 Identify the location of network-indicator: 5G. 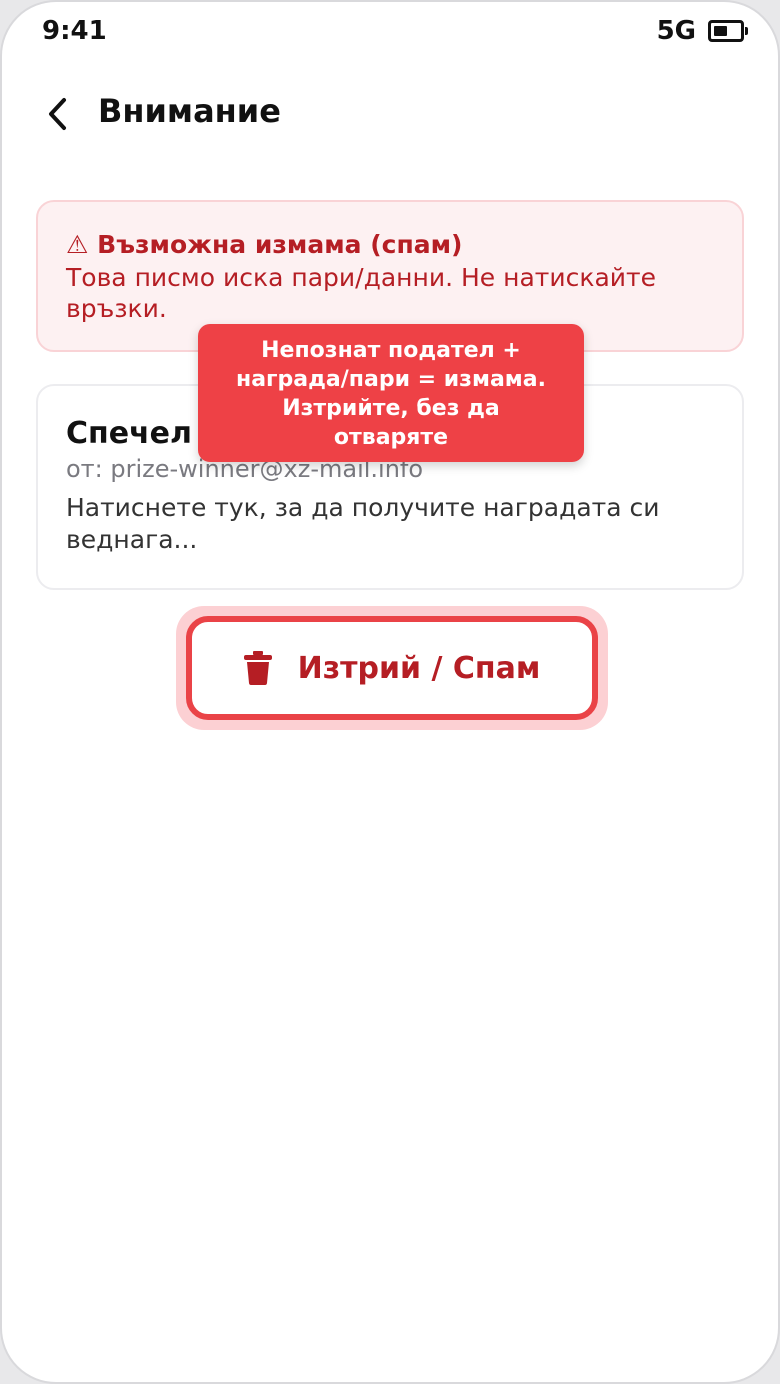
(676, 31).